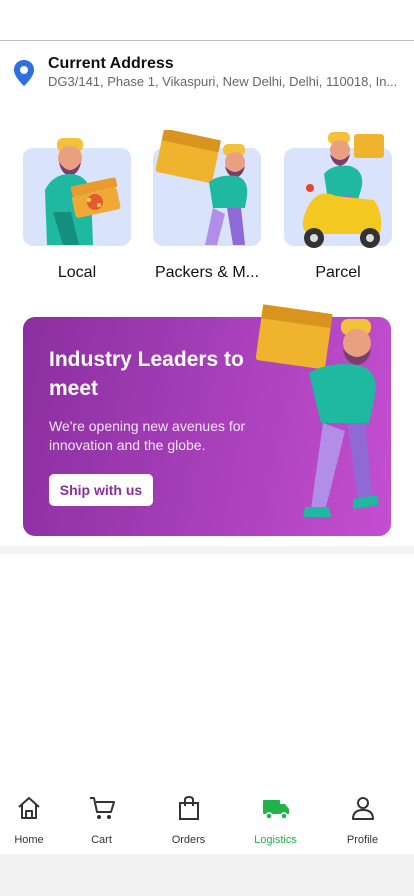 The width and height of the screenshot is (414, 896). I want to click on nav-profile: Profile, so click(362, 818).